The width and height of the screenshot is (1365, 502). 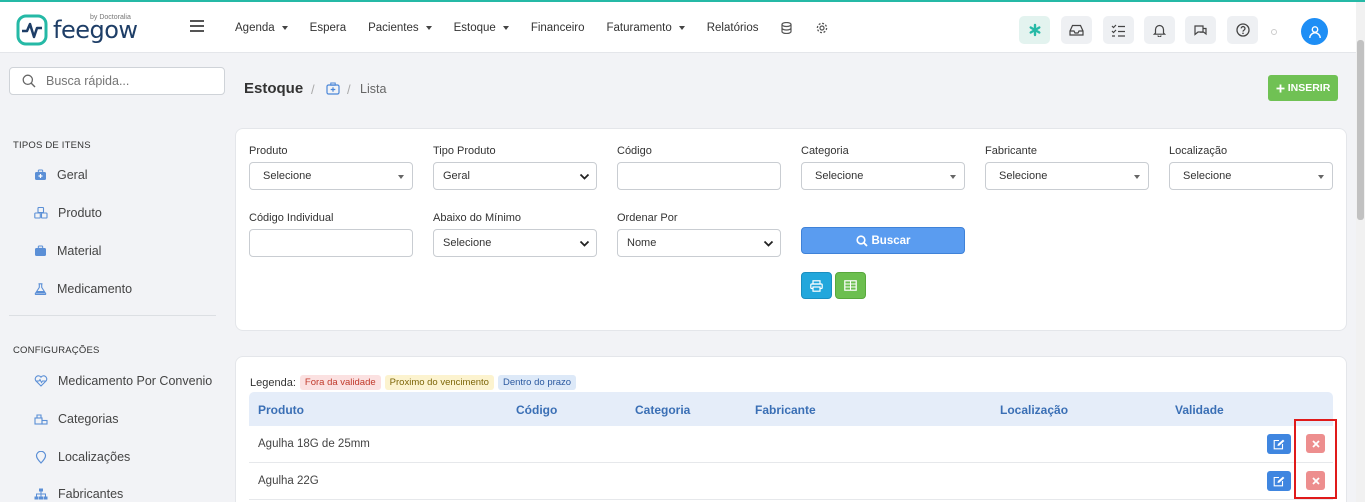 I want to click on logo-mark-icon, so click(x=32, y=30).